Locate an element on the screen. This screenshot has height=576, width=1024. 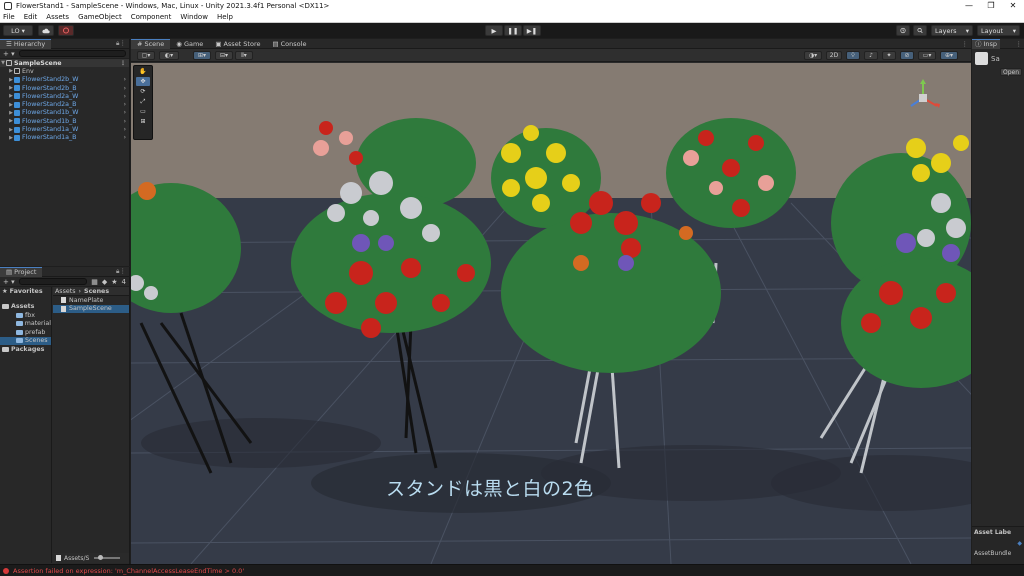
menu-component: Component is located at coordinates (151, 17).